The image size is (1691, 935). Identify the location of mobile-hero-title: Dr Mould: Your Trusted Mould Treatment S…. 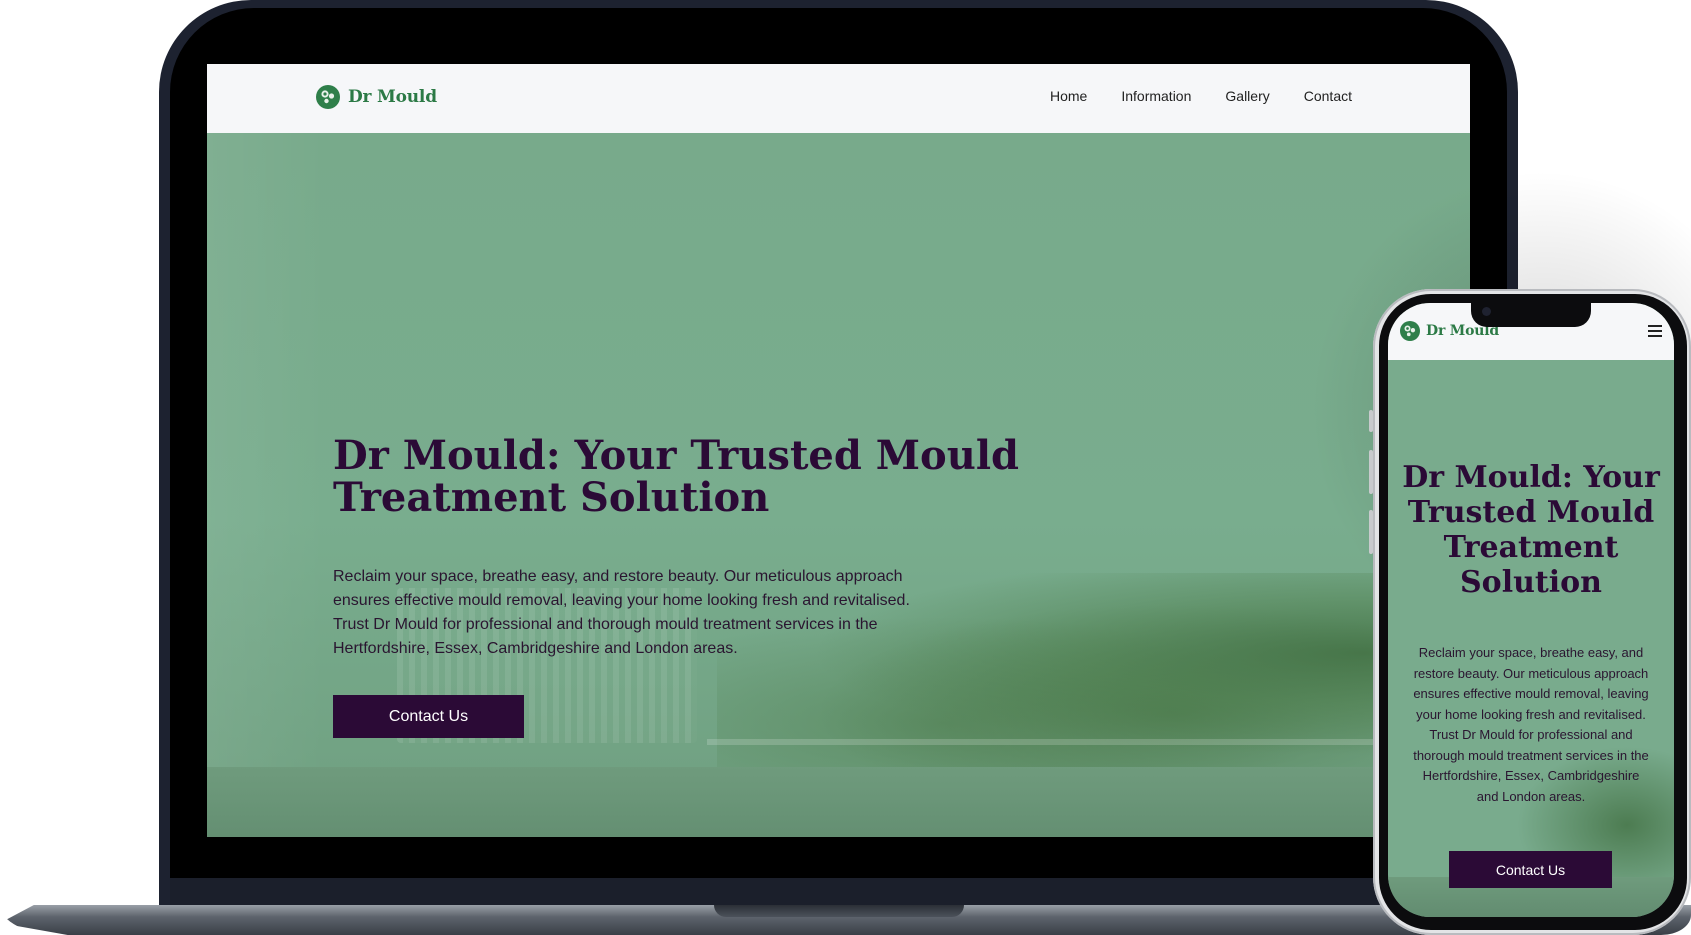
(1531, 530).